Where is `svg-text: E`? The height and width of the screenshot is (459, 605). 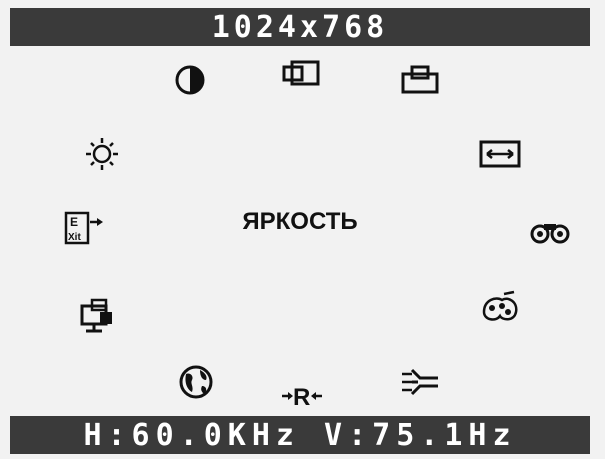
svg-text: E is located at coordinates (74, 222).